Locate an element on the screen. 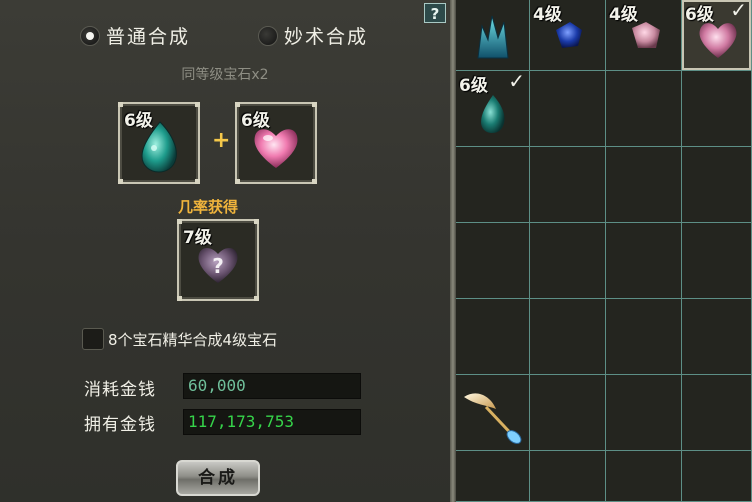 This screenshot has height=502, width=752. owned-value: 117,173,753 is located at coordinates (272, 422).